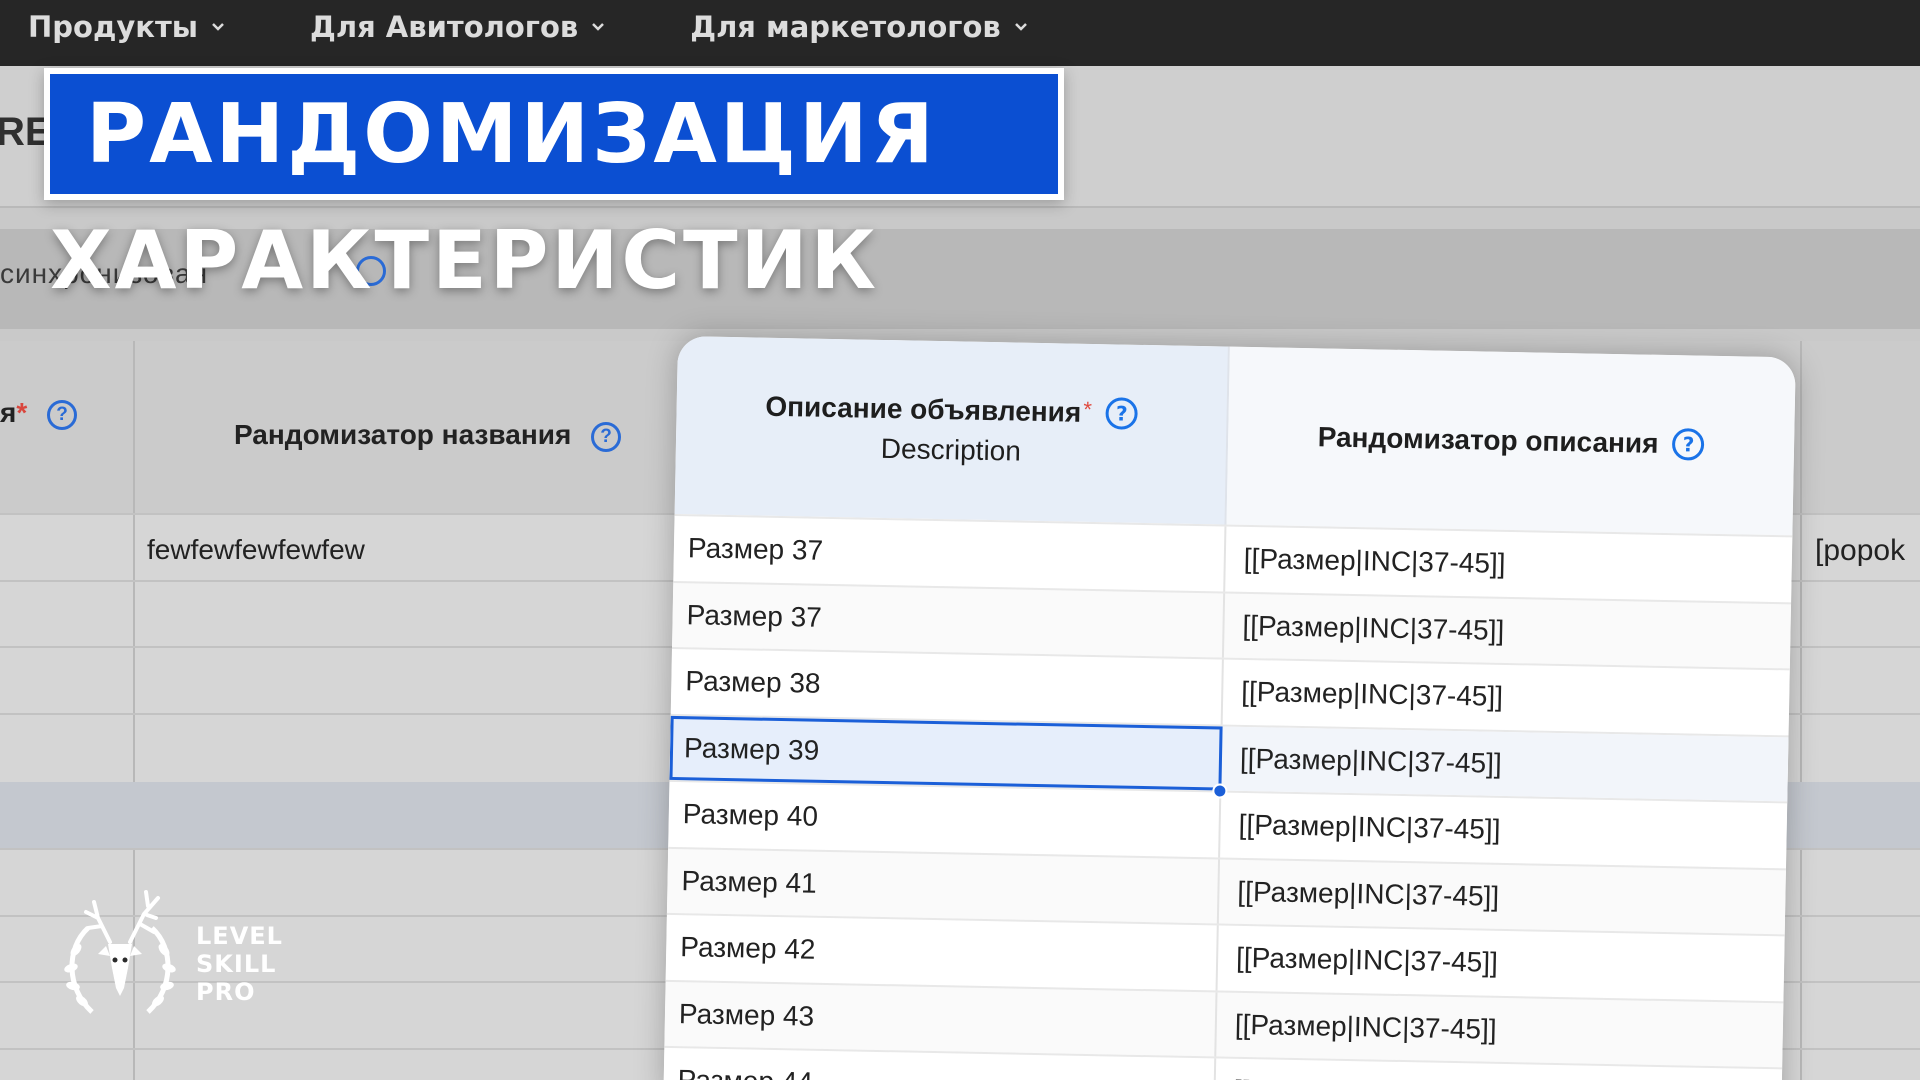 The height and width of the screenshot is (1080, 1920). Describe the element at coordinates (120, 952) in the screenshot. I see `deer-head-laurel-icon` at that location.